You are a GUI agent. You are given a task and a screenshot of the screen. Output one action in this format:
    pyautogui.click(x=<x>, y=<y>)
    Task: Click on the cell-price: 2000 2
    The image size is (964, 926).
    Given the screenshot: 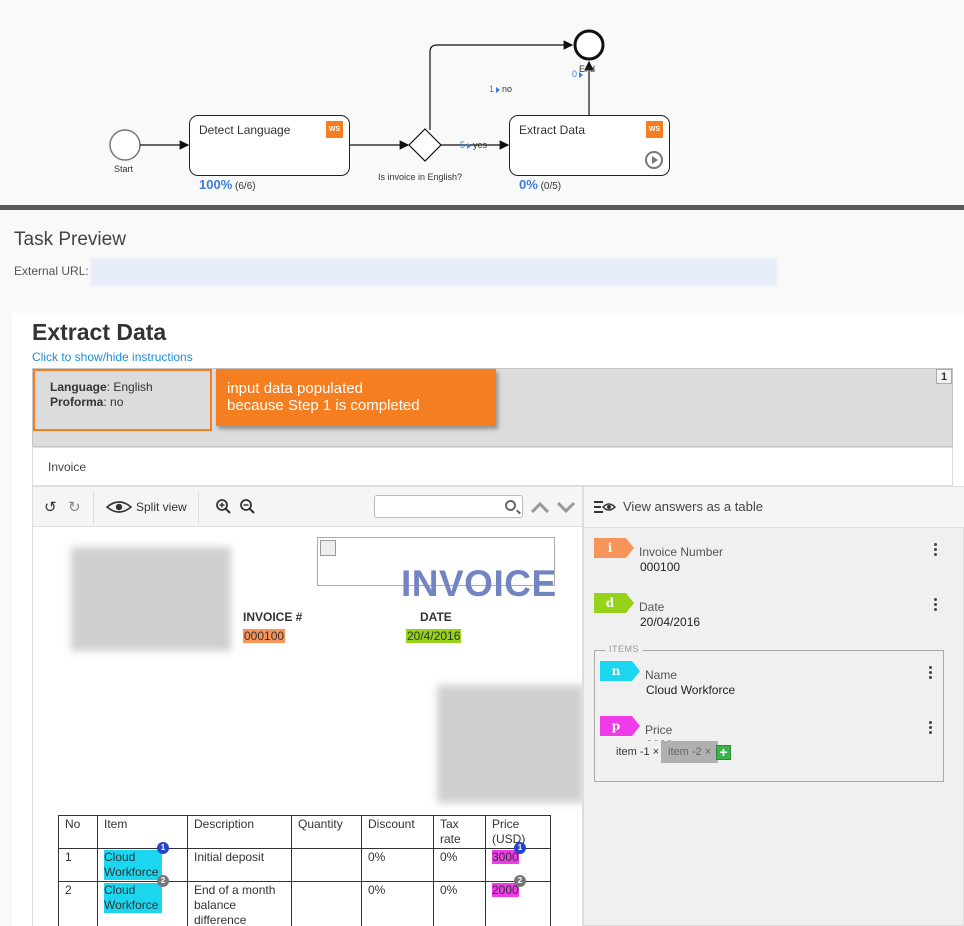 What is the action you would take?
    pyautogui.click(x=518, y=900)
    